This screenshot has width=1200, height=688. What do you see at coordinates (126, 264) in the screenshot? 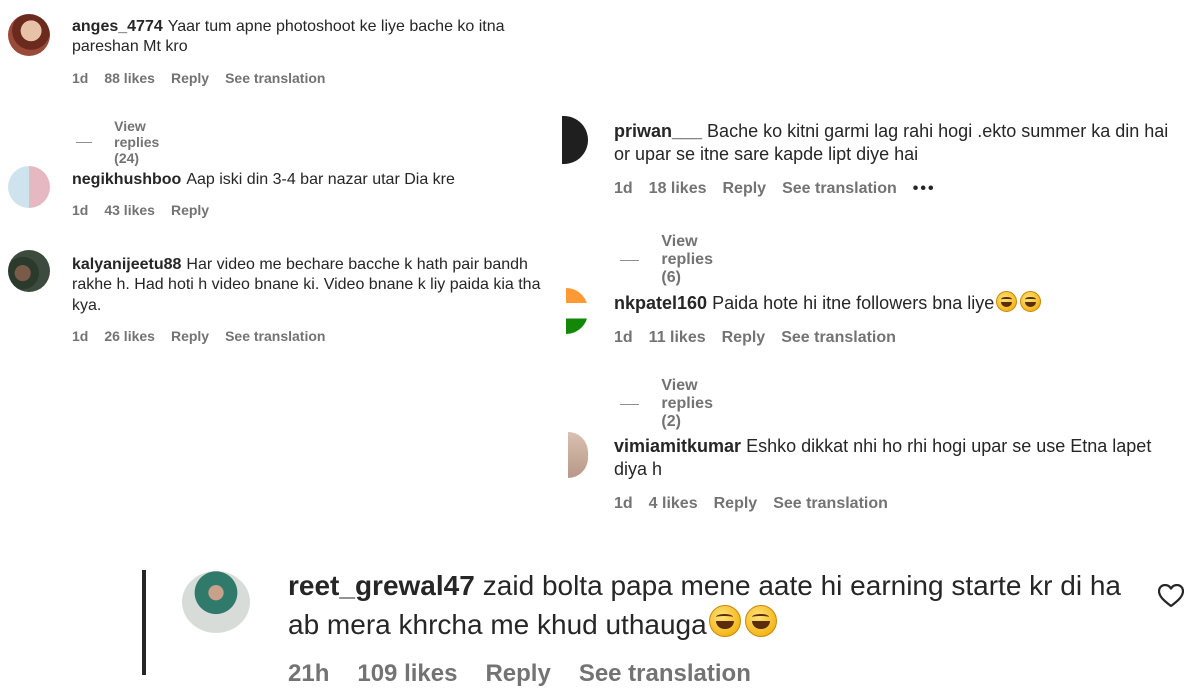
I see `comment-username: kalyanijeetu88` at bounding box center [126, 264].